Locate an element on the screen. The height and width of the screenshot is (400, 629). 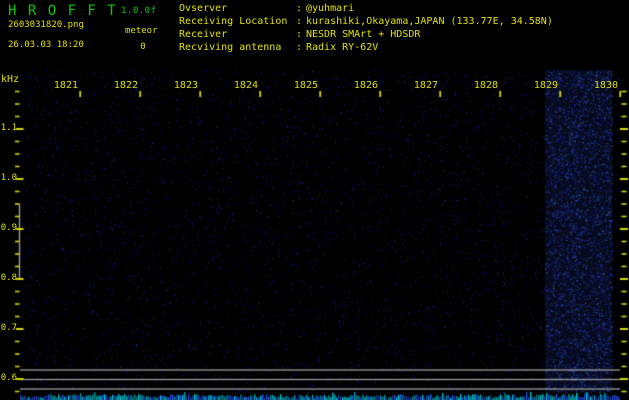
time-tick-label: 1830 is located at coordinates (605, 85).